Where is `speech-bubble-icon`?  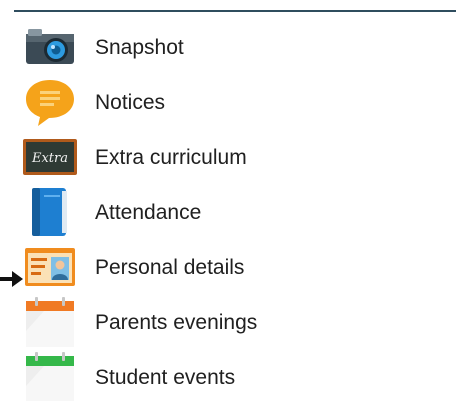 speech-bubble-icon is located at coordinates (50, 102).